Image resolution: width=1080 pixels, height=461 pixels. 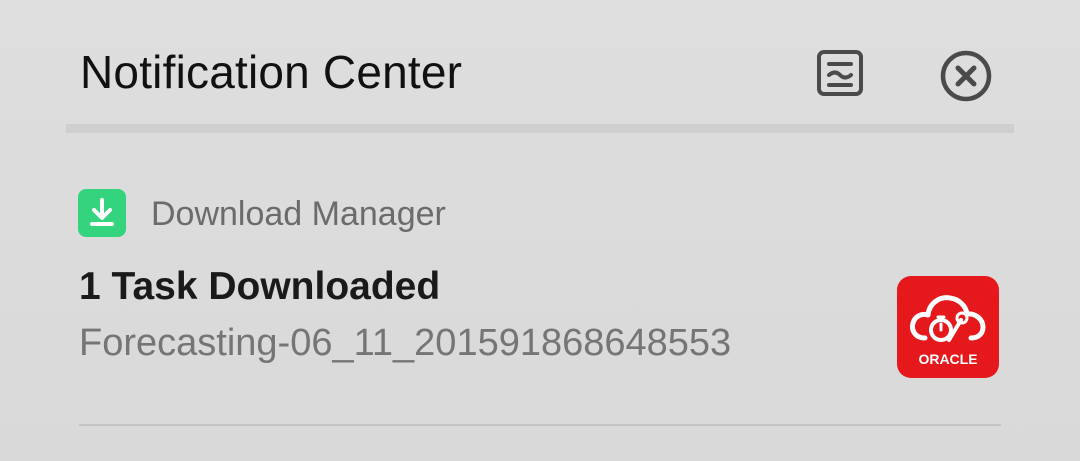 What do you see at coordinates (298, 214) in the screenshot?
I see `notification-app-name: Download Manager` at bounding box center [298, 214].